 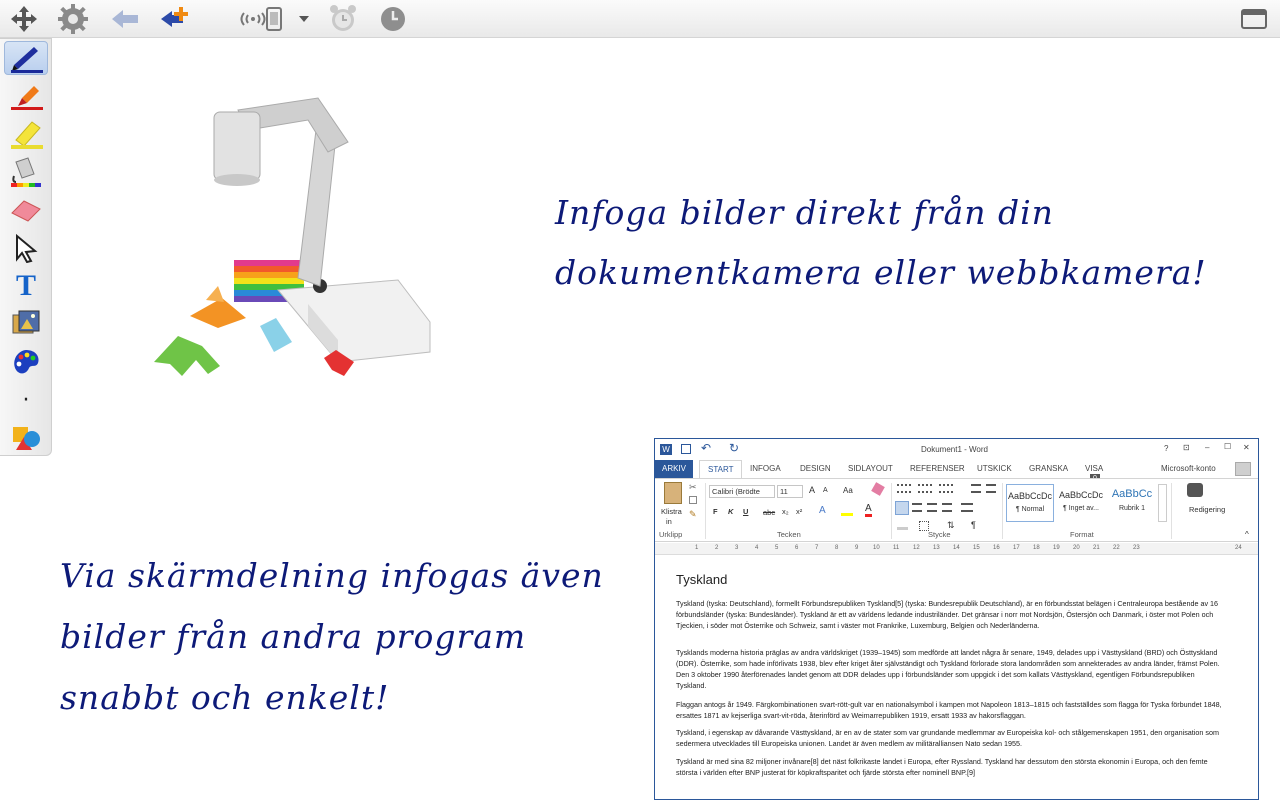 I want to click on paste-label: Klistra, so click(x=671, y=511).